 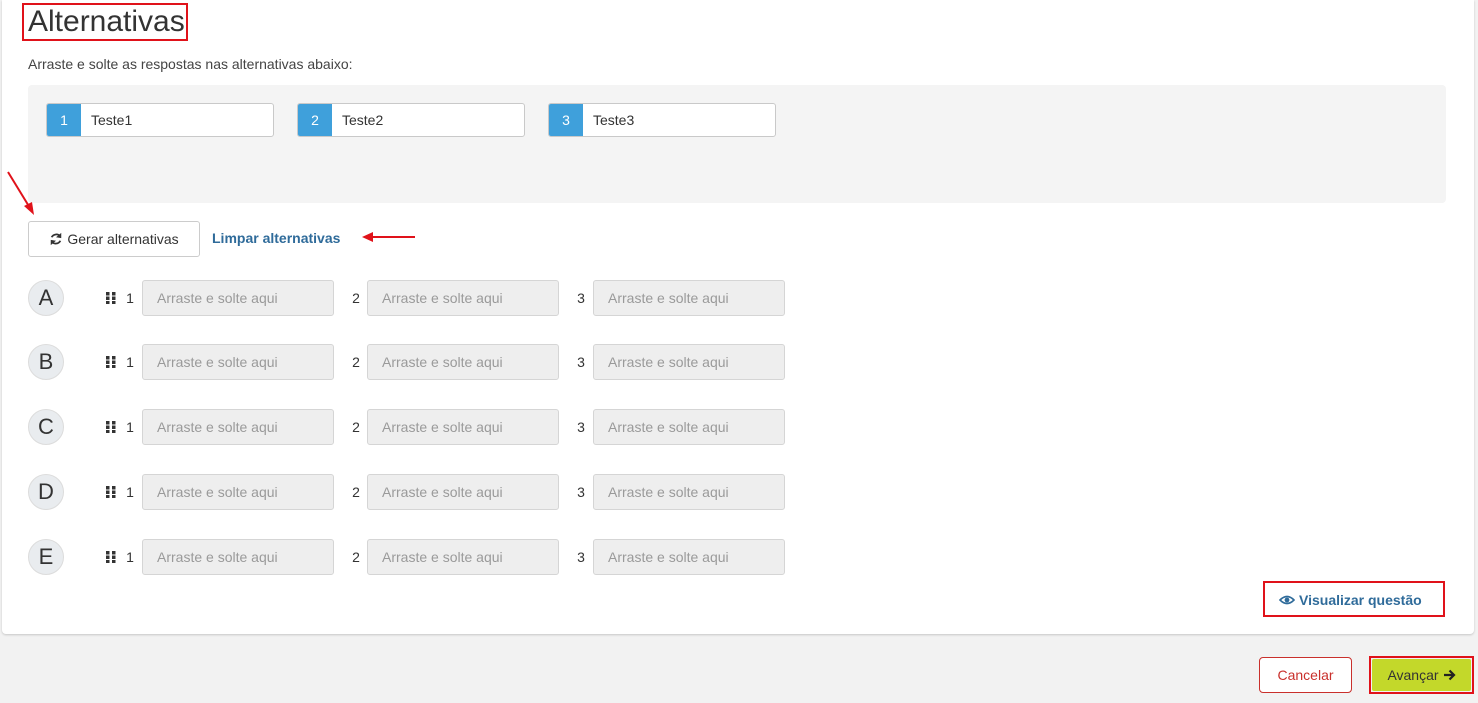 What do you see at coordinates (363, 120) in the screenshot?
I see `option-text: Teste2` at bounding box center [363, 120].